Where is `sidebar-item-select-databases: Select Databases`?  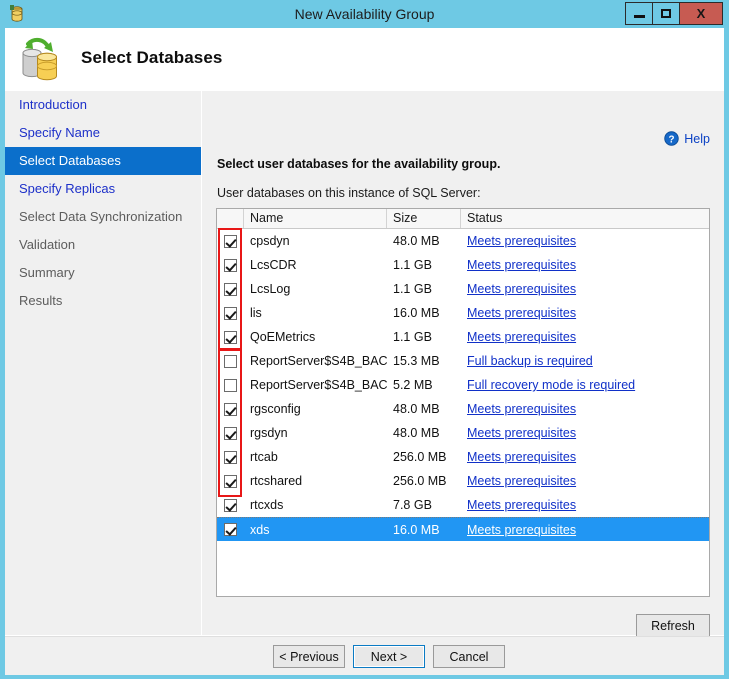 sidebar-item-select-databases: Select Databases is located at coordinates (103, 161).